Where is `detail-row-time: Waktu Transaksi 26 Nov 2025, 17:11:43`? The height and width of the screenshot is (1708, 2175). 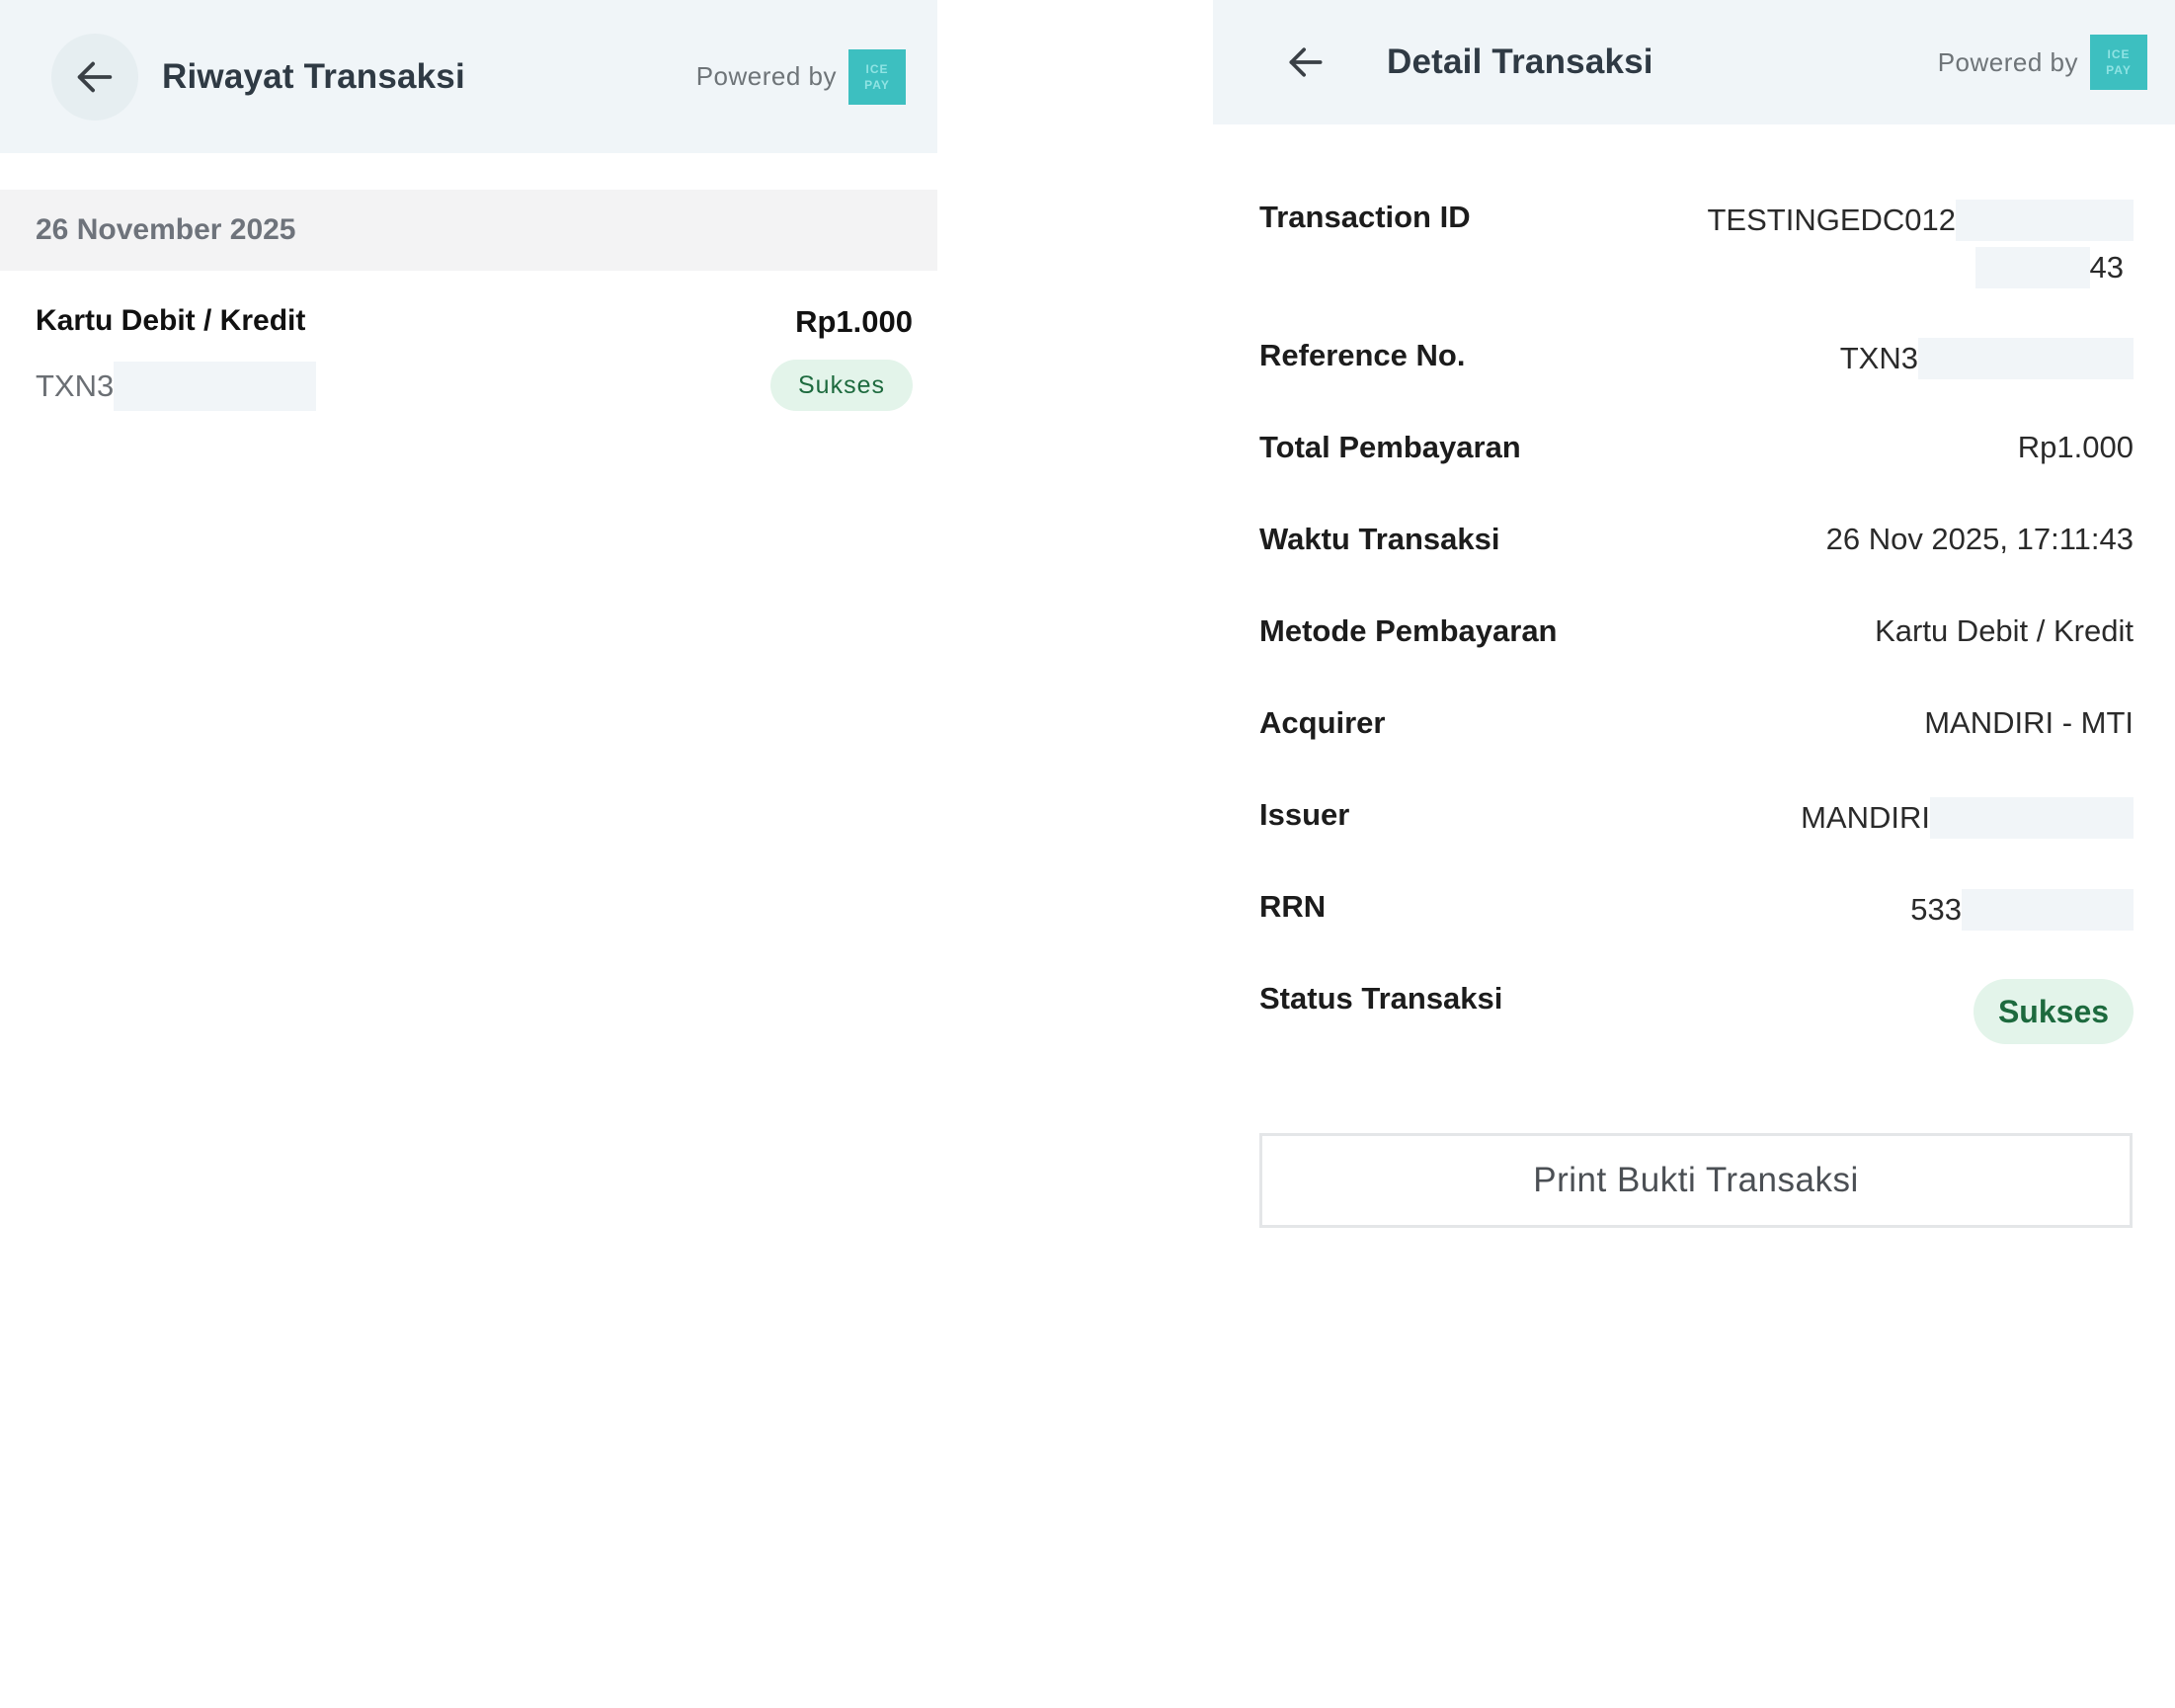
detail-row-time: Waktu Transaksi 26 Nov 2025, 17:11:43 is located at coordinates (1696, 546).